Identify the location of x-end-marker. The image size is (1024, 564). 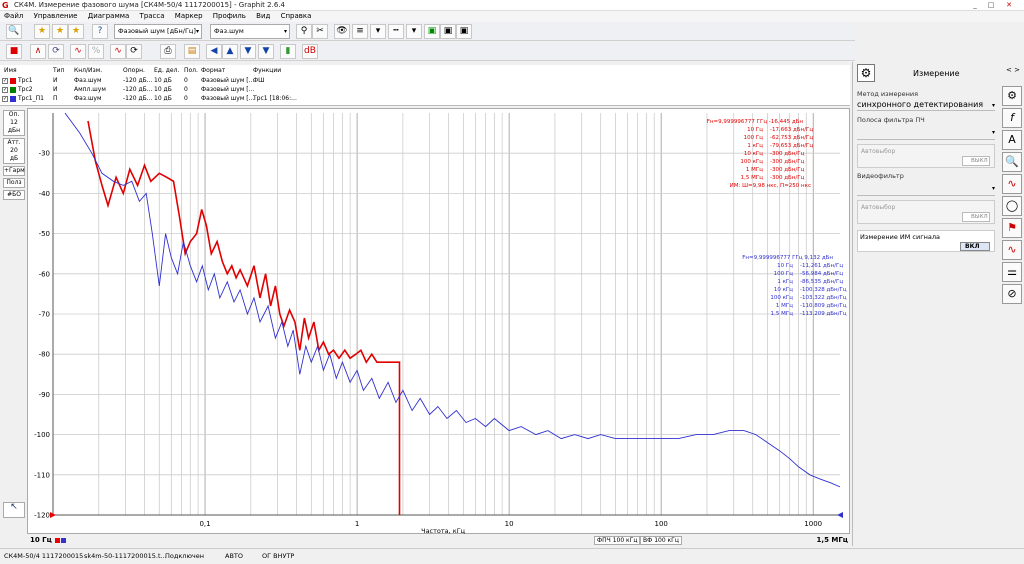
(840, 515).